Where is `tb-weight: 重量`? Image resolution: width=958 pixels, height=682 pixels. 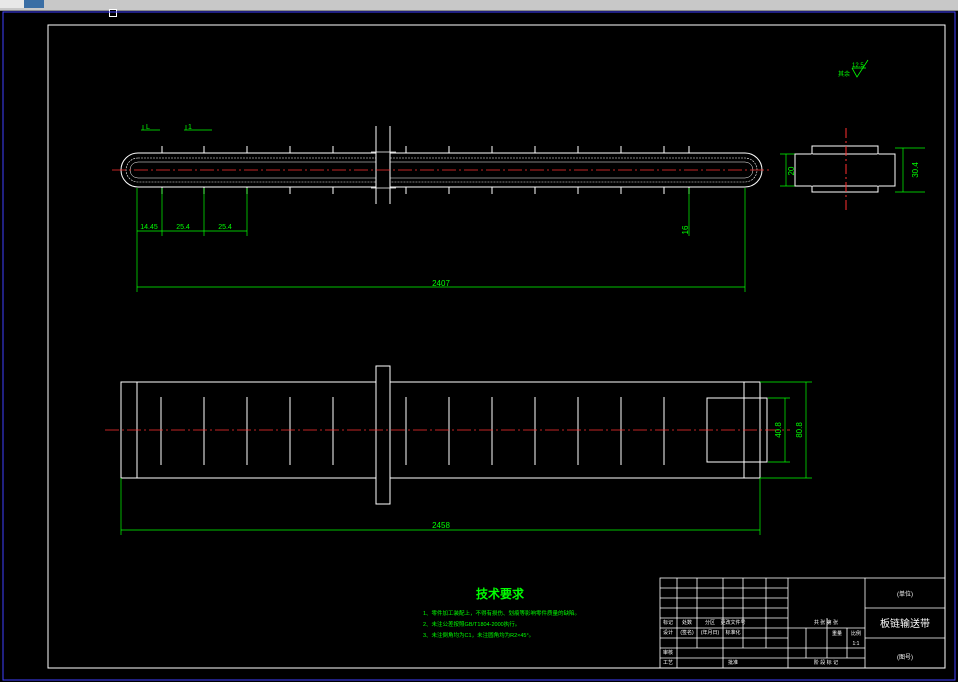 tb-weight: 重量 is located at coordinates (837, 633).